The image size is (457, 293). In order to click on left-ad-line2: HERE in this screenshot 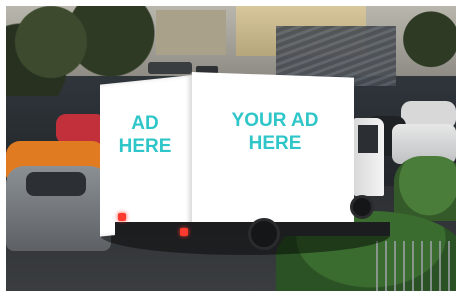, I will do `click(145, 146)`.